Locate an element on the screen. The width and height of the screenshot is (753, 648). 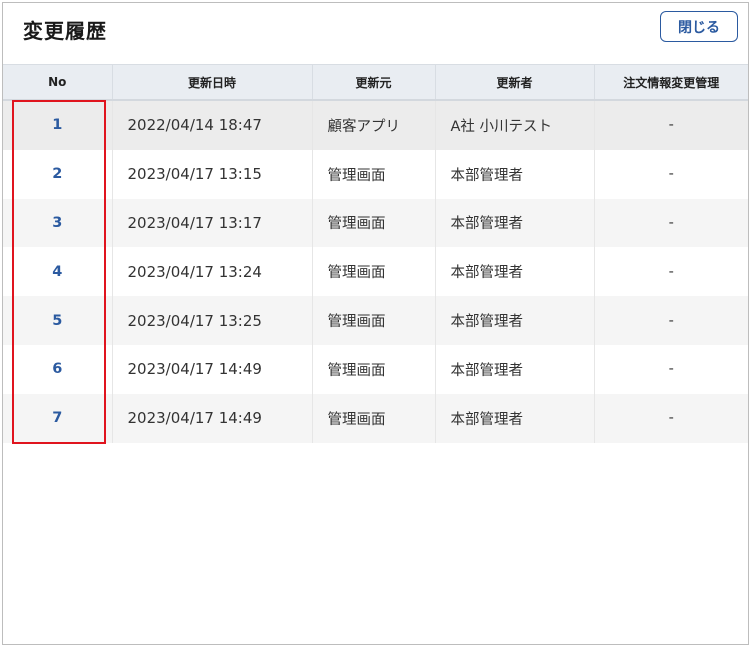
row-updater-cell: A社 小川テスト is located at coordinates (515, 125).